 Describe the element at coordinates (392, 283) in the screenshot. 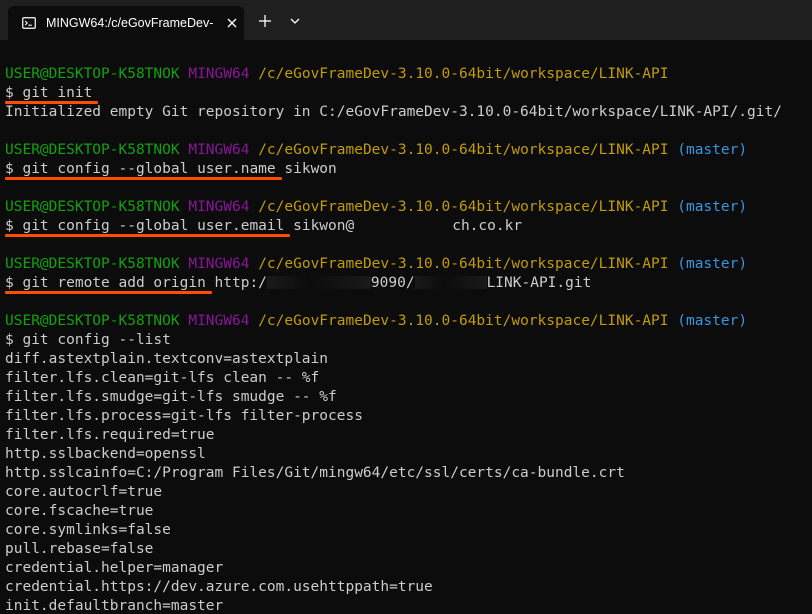

I see `command-argument: 9090/` at that location.